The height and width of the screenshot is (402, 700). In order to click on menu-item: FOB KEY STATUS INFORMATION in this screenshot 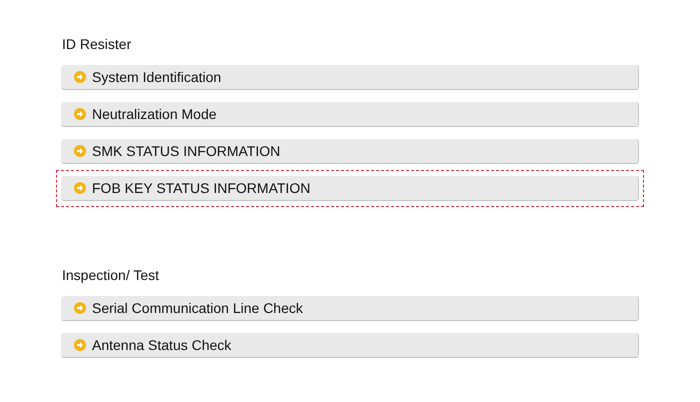, I will do `click(350, 188)`.